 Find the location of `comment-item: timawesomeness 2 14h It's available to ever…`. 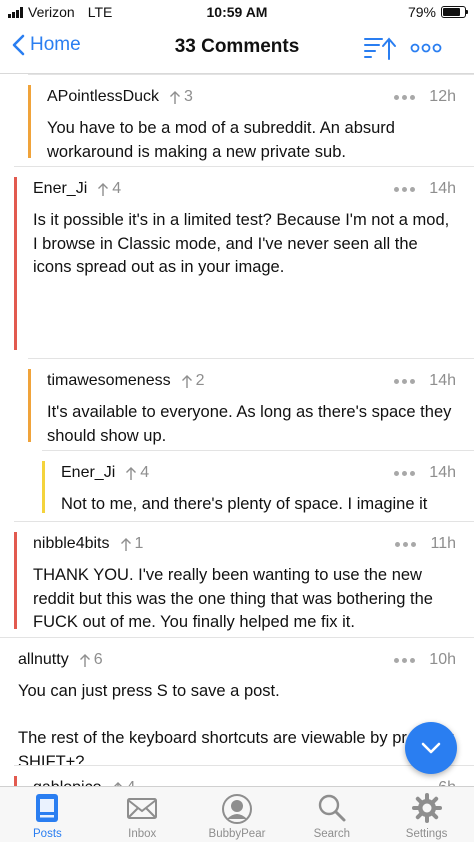

comment-item: timawesomeness 2 14h It's available to ever… is located at coordinates (251, 404).